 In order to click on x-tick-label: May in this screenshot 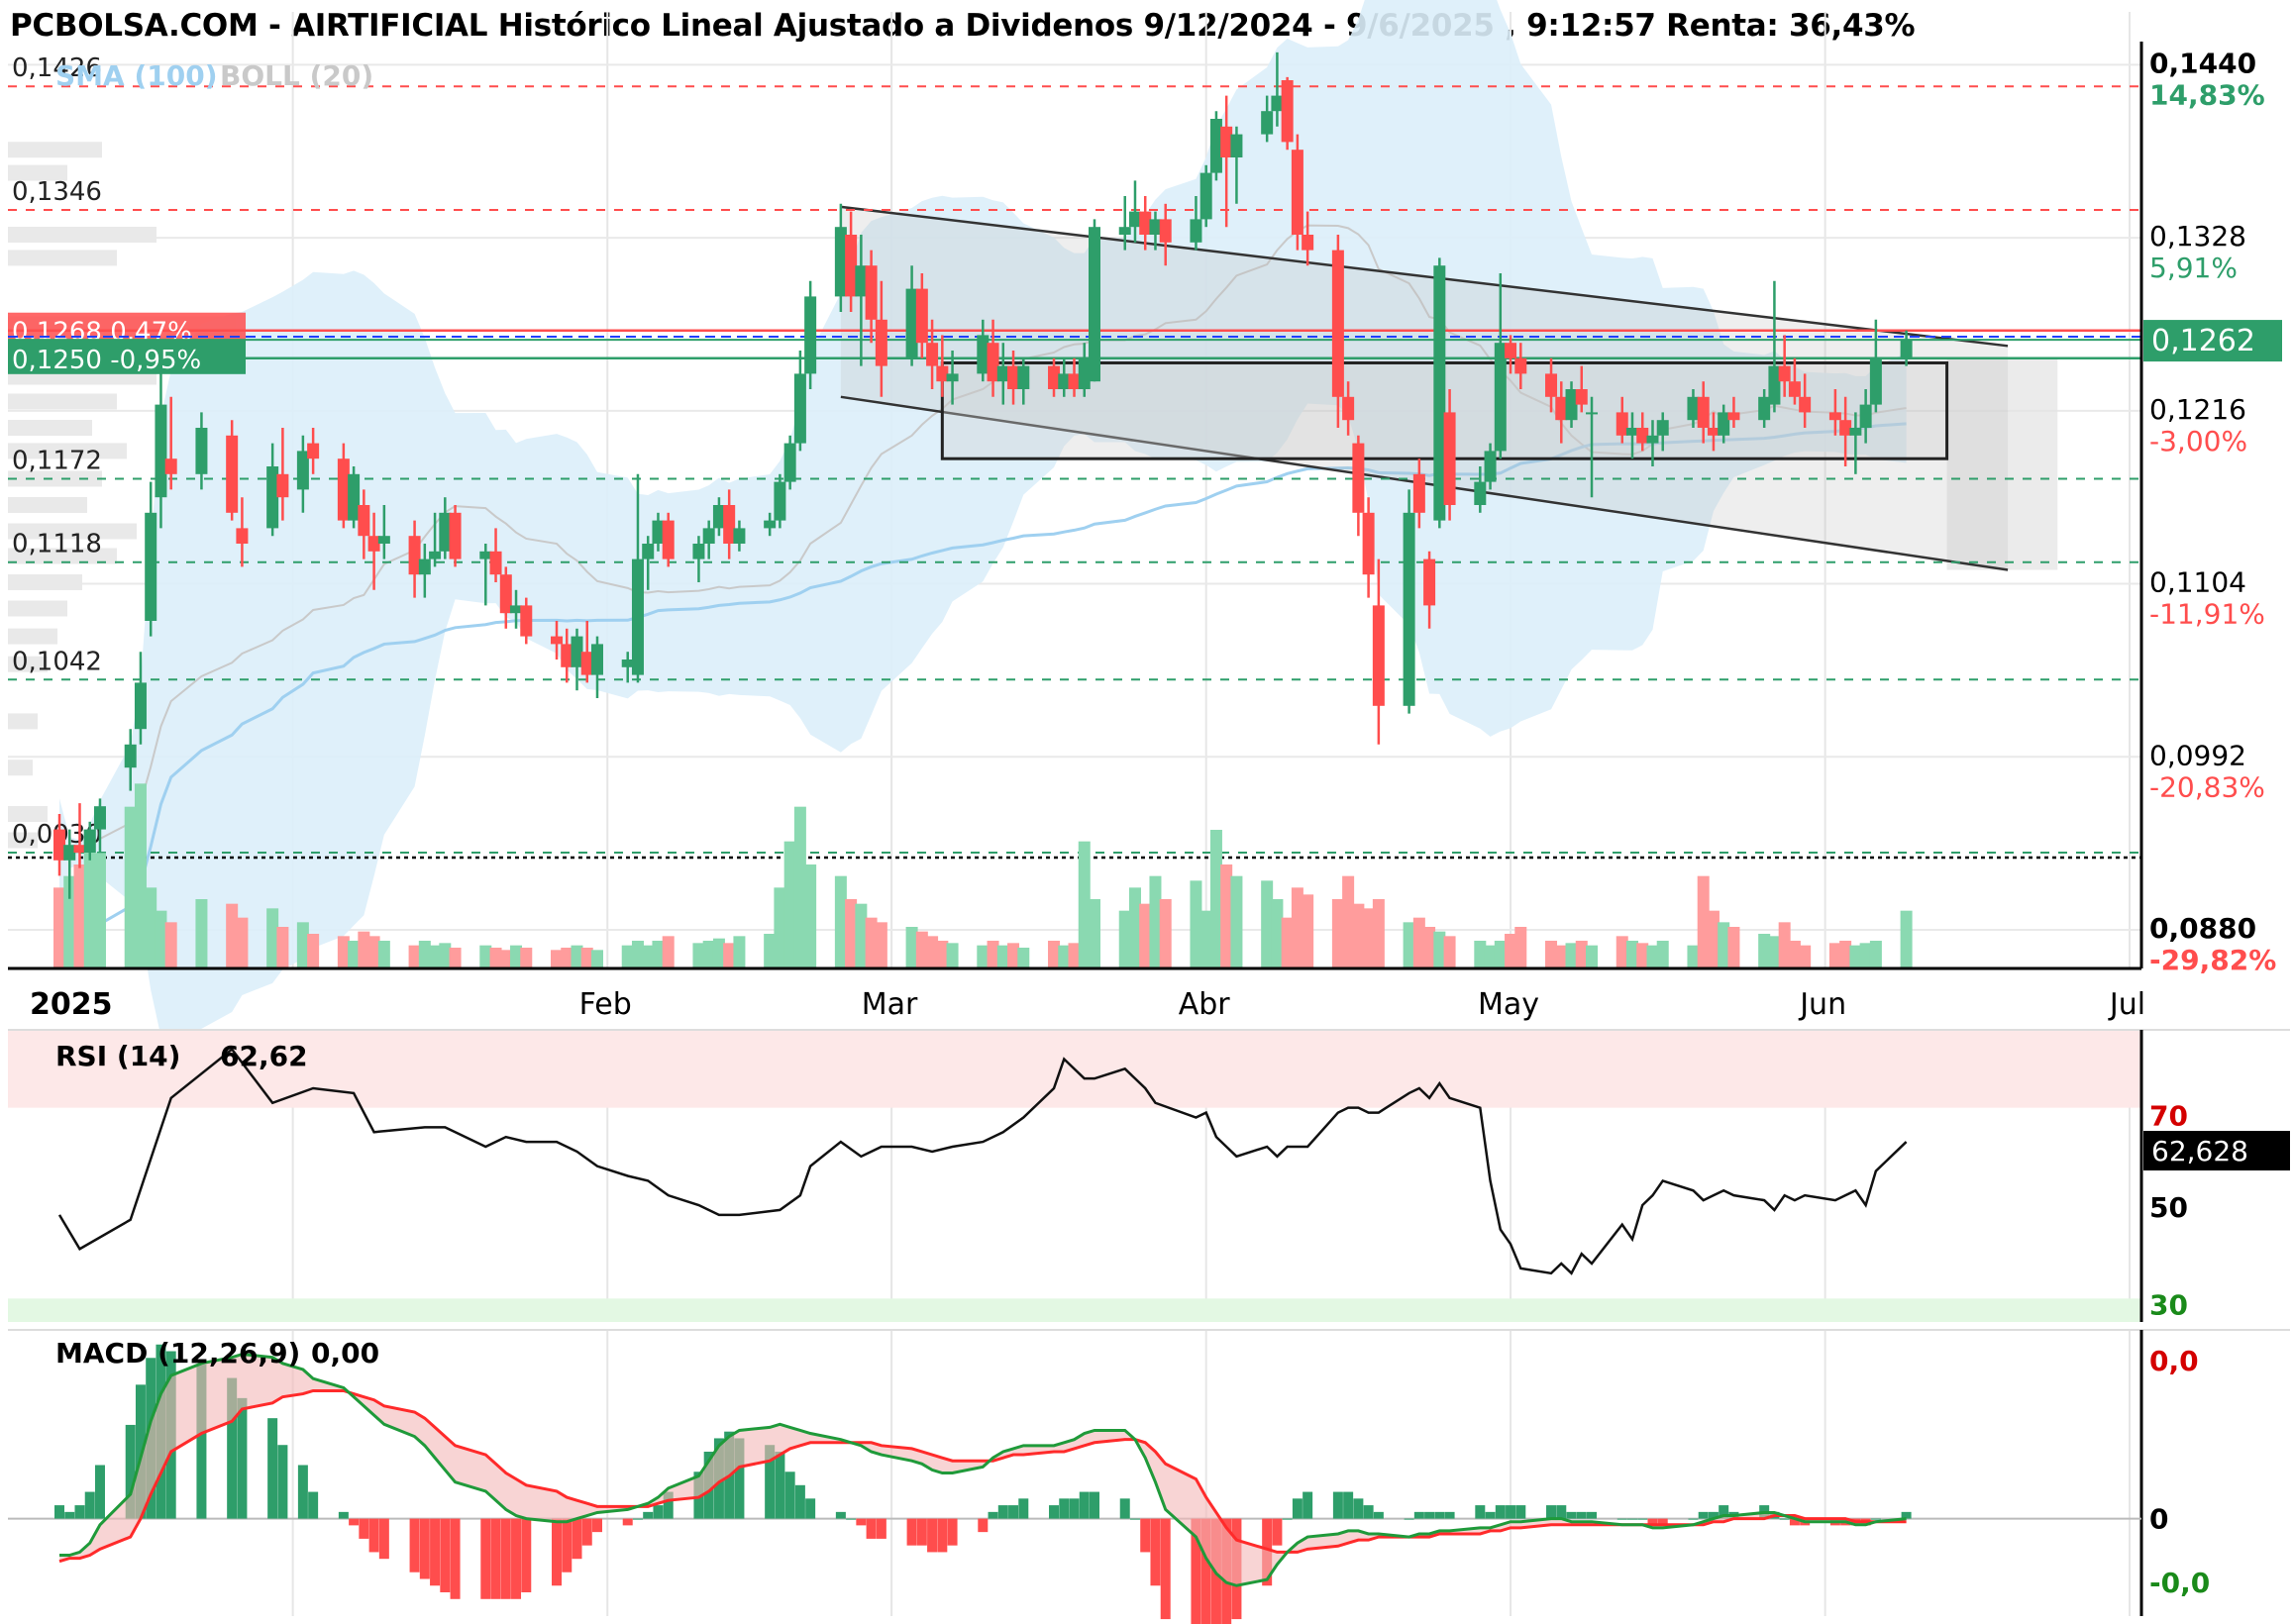, I will do `click(1508, 1004)`.